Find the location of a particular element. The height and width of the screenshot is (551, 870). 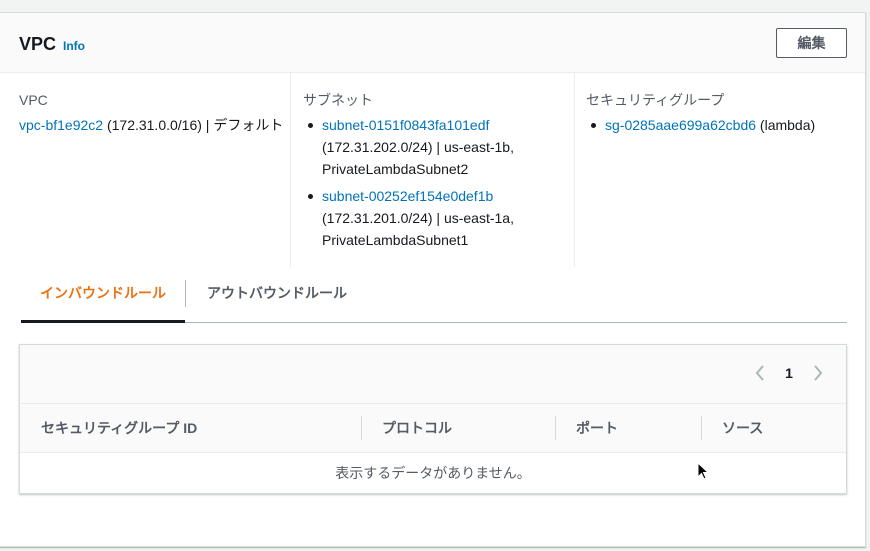

subnet-label: サブネット is located at coordinates (338, 100).